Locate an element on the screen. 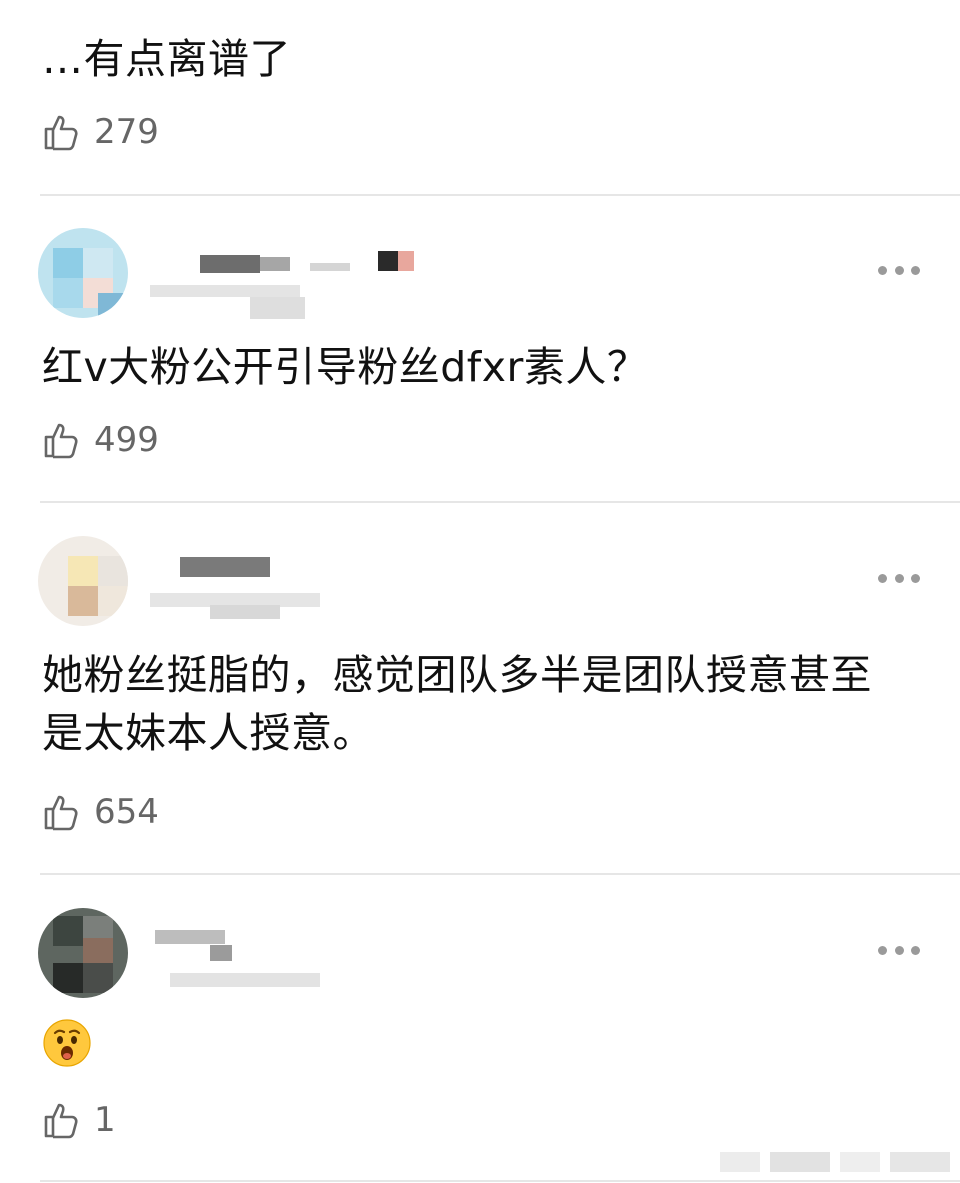  watermark is located at coordinates (830, 1163).